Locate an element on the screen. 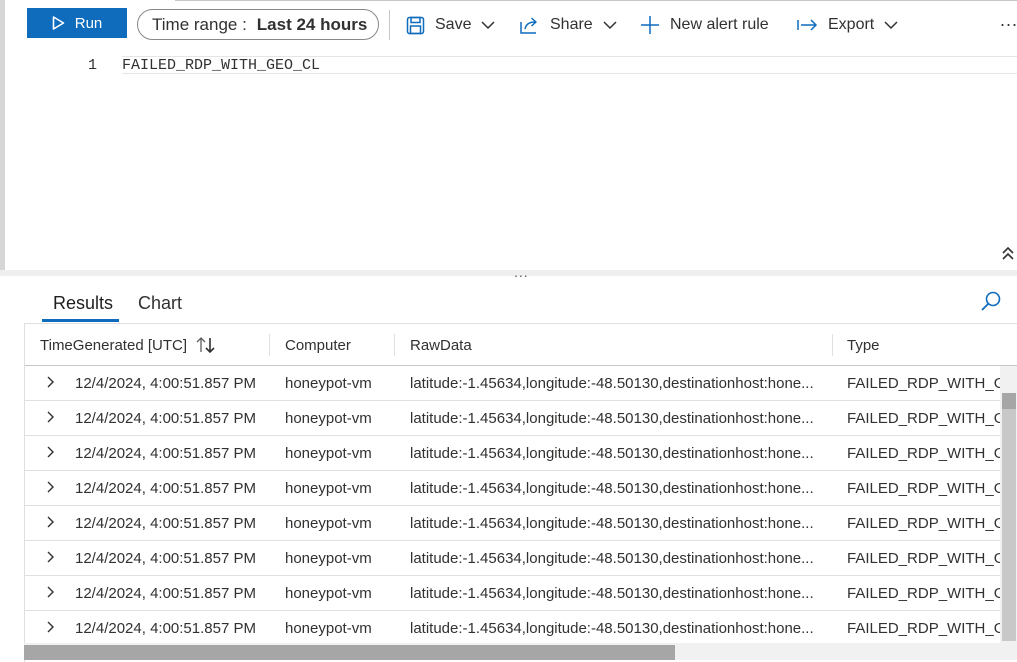  export-label: Export is located at coordinates (851, 24).